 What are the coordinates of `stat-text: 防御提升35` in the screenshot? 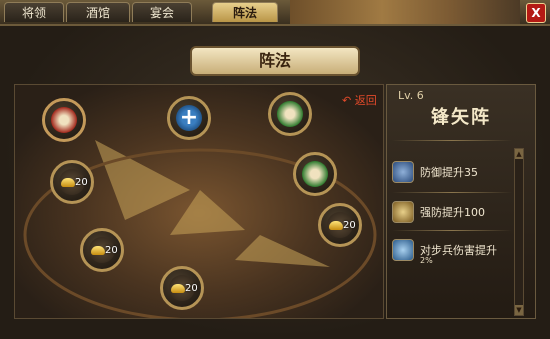 It's located at (449, 172).